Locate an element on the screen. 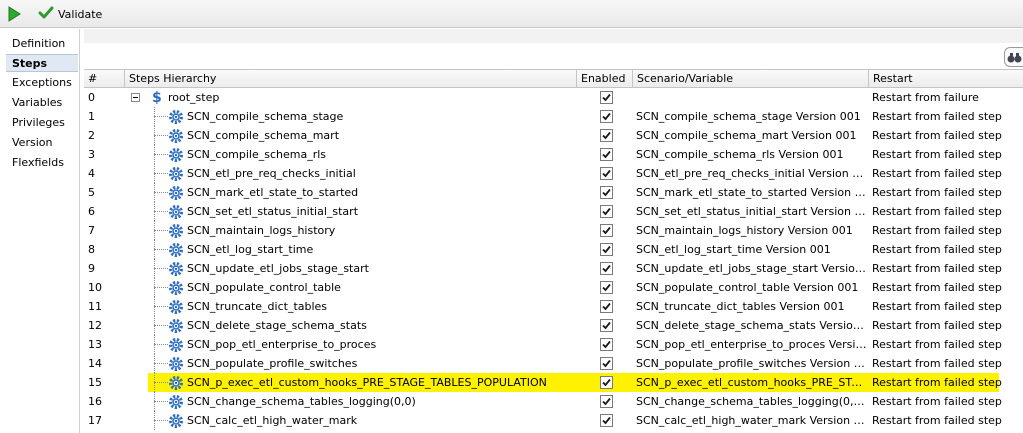 The height and width of the screenshot is (433, 1023). header-num: # is located at coordinates (104, 78).